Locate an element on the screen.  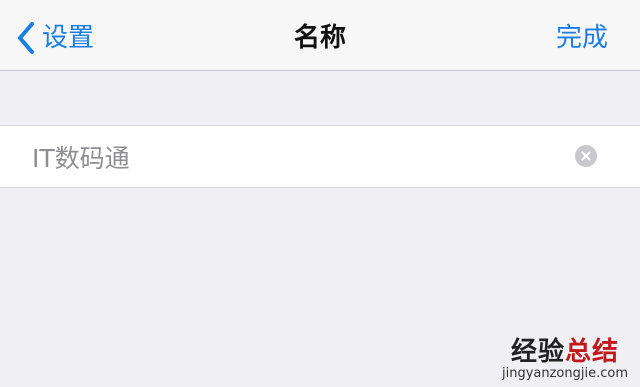
chevron-left-icon is located at coordinates (26, 38).